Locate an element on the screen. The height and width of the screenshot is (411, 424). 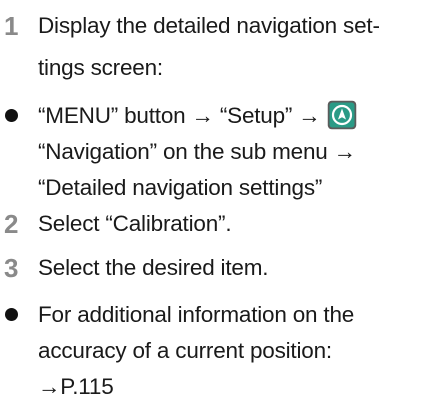
navigation-icon is located at coordinates (341, 115).